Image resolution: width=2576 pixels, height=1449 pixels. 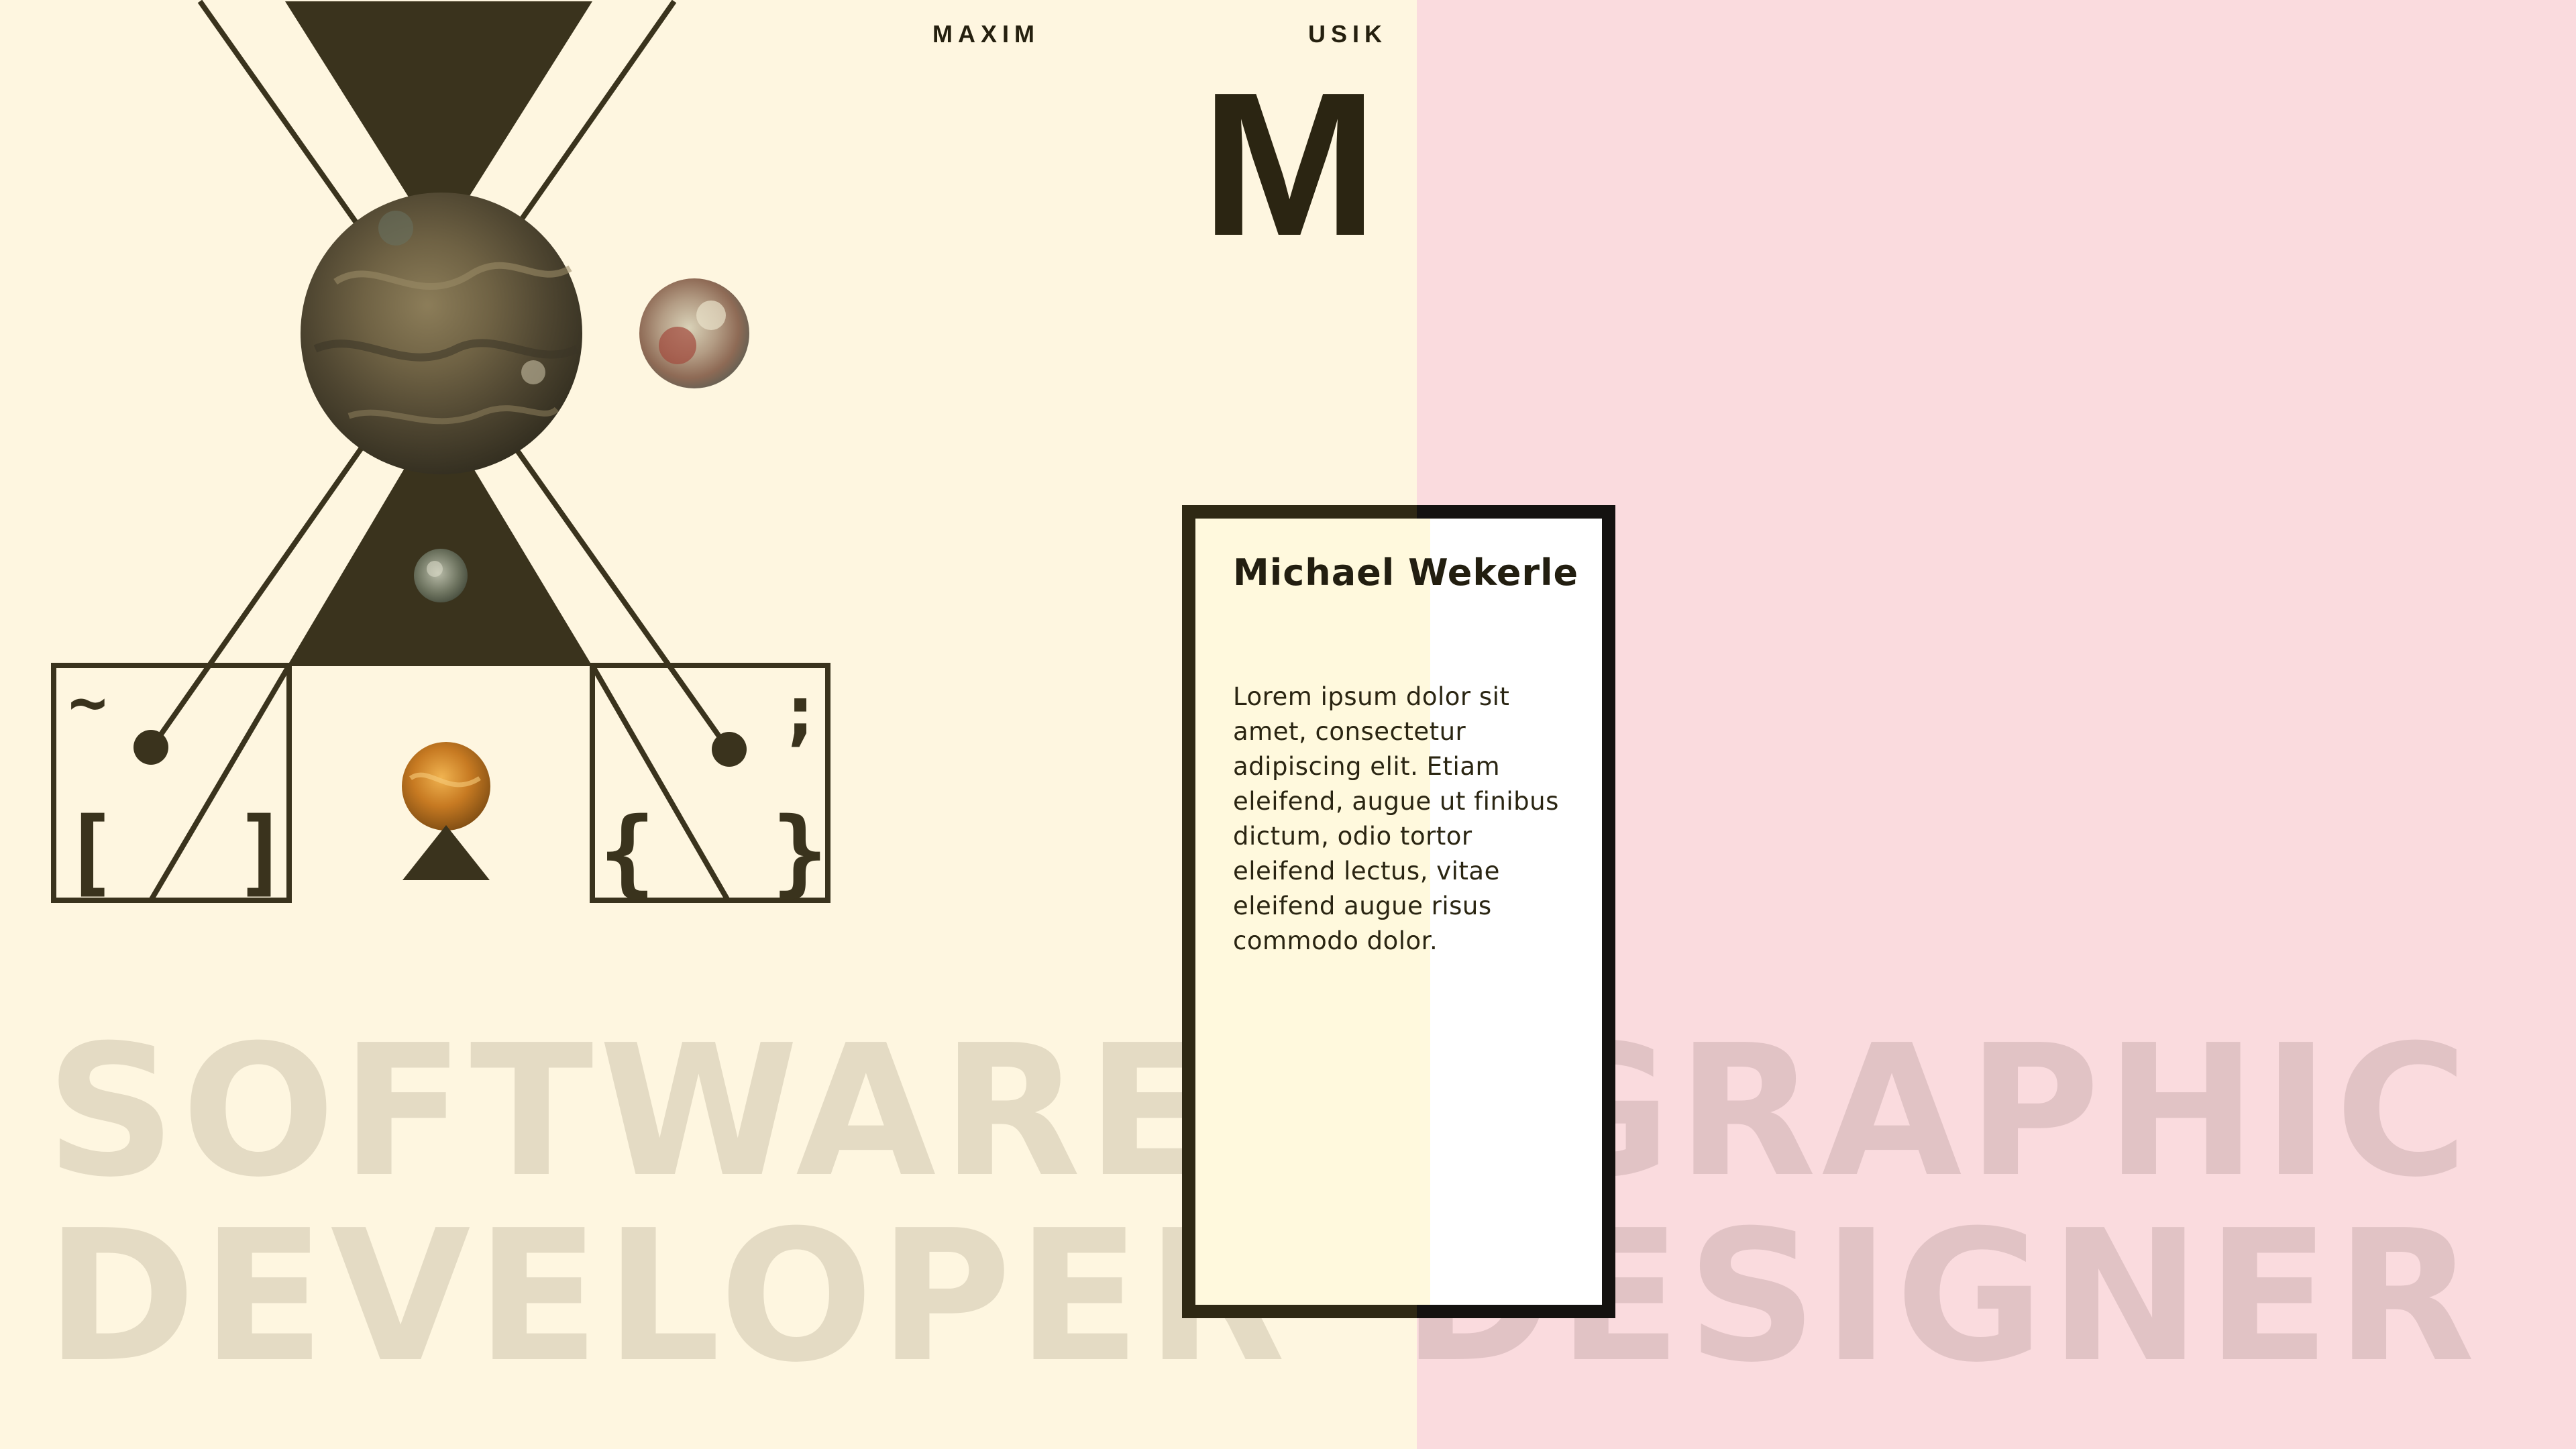 What do you see at coordinates (668, 1296) in the screenshot?
I see `developer-word: DEVELOPER` at bounding box center [668, 1296].